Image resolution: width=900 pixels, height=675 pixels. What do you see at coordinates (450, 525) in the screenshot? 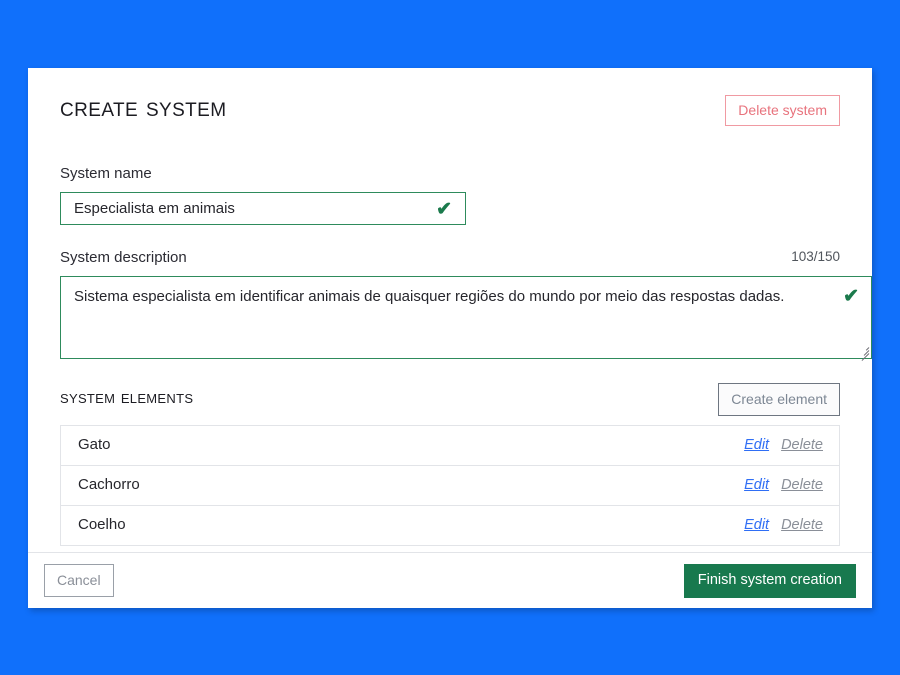
I see `table-row: Coelho Edit Delete` at bounding box center [450, 525].